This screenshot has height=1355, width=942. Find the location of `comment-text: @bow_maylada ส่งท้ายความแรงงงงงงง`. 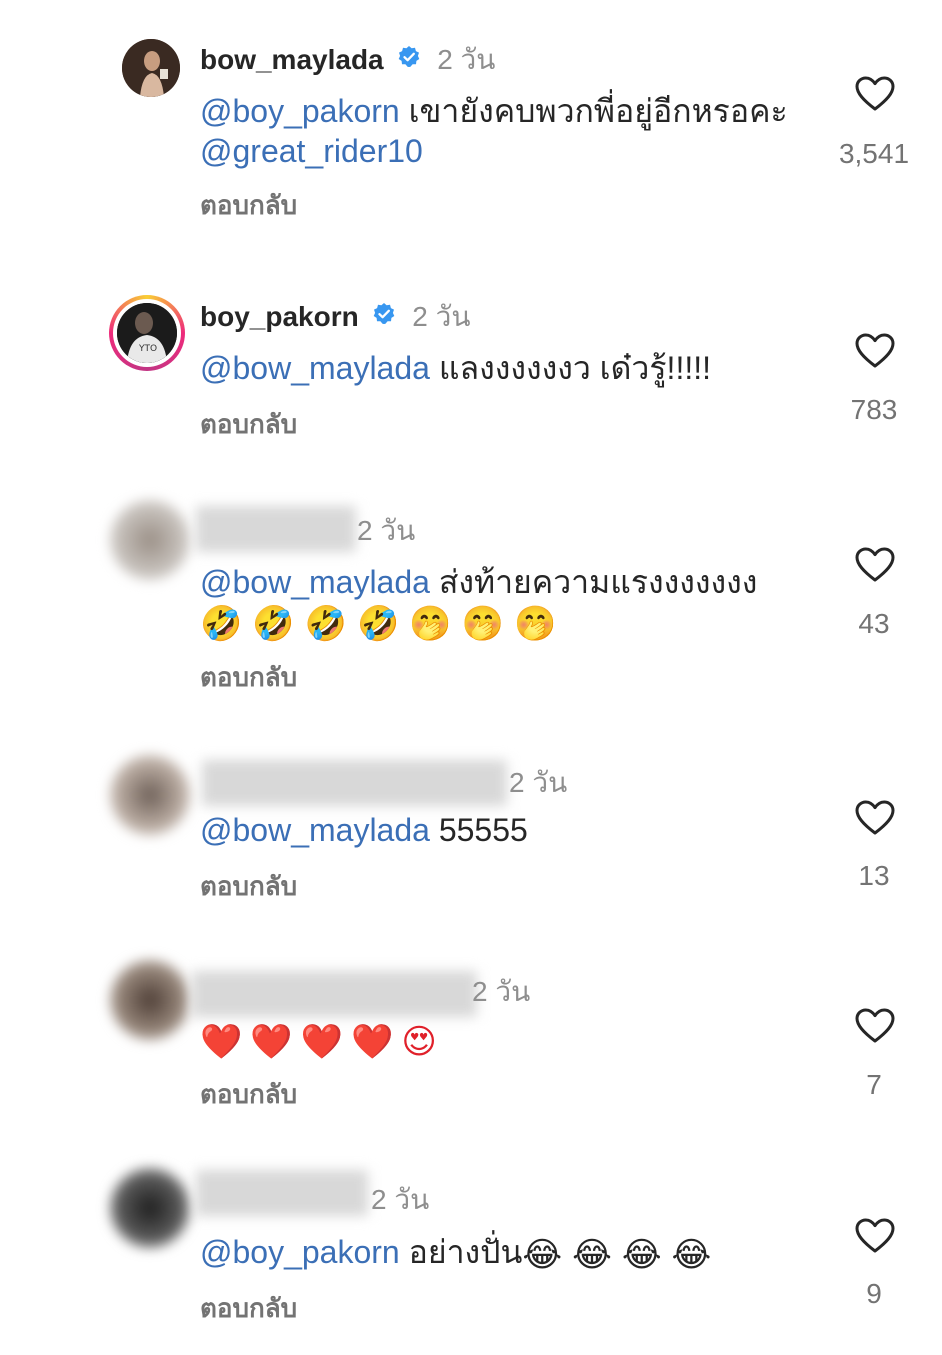

comment-text: @bow_maylada ส่งท้ายความแรงงงงงงง is located at coordinates (478, 582).